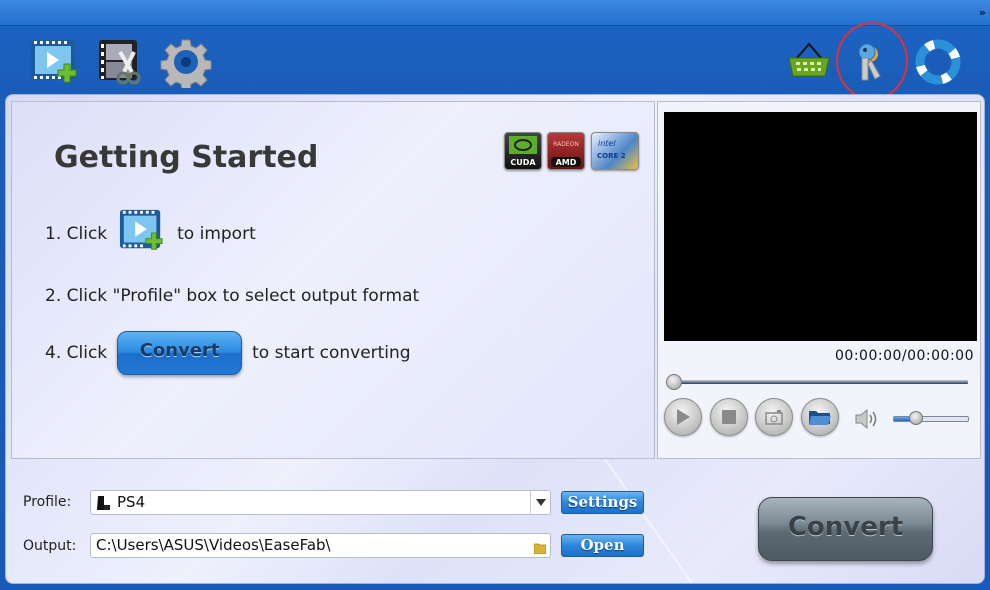 This screenshot has width=990, height=590. Describe the element at coordinates (916, 418) in the screenshot. I see `volume-knob` at that location.